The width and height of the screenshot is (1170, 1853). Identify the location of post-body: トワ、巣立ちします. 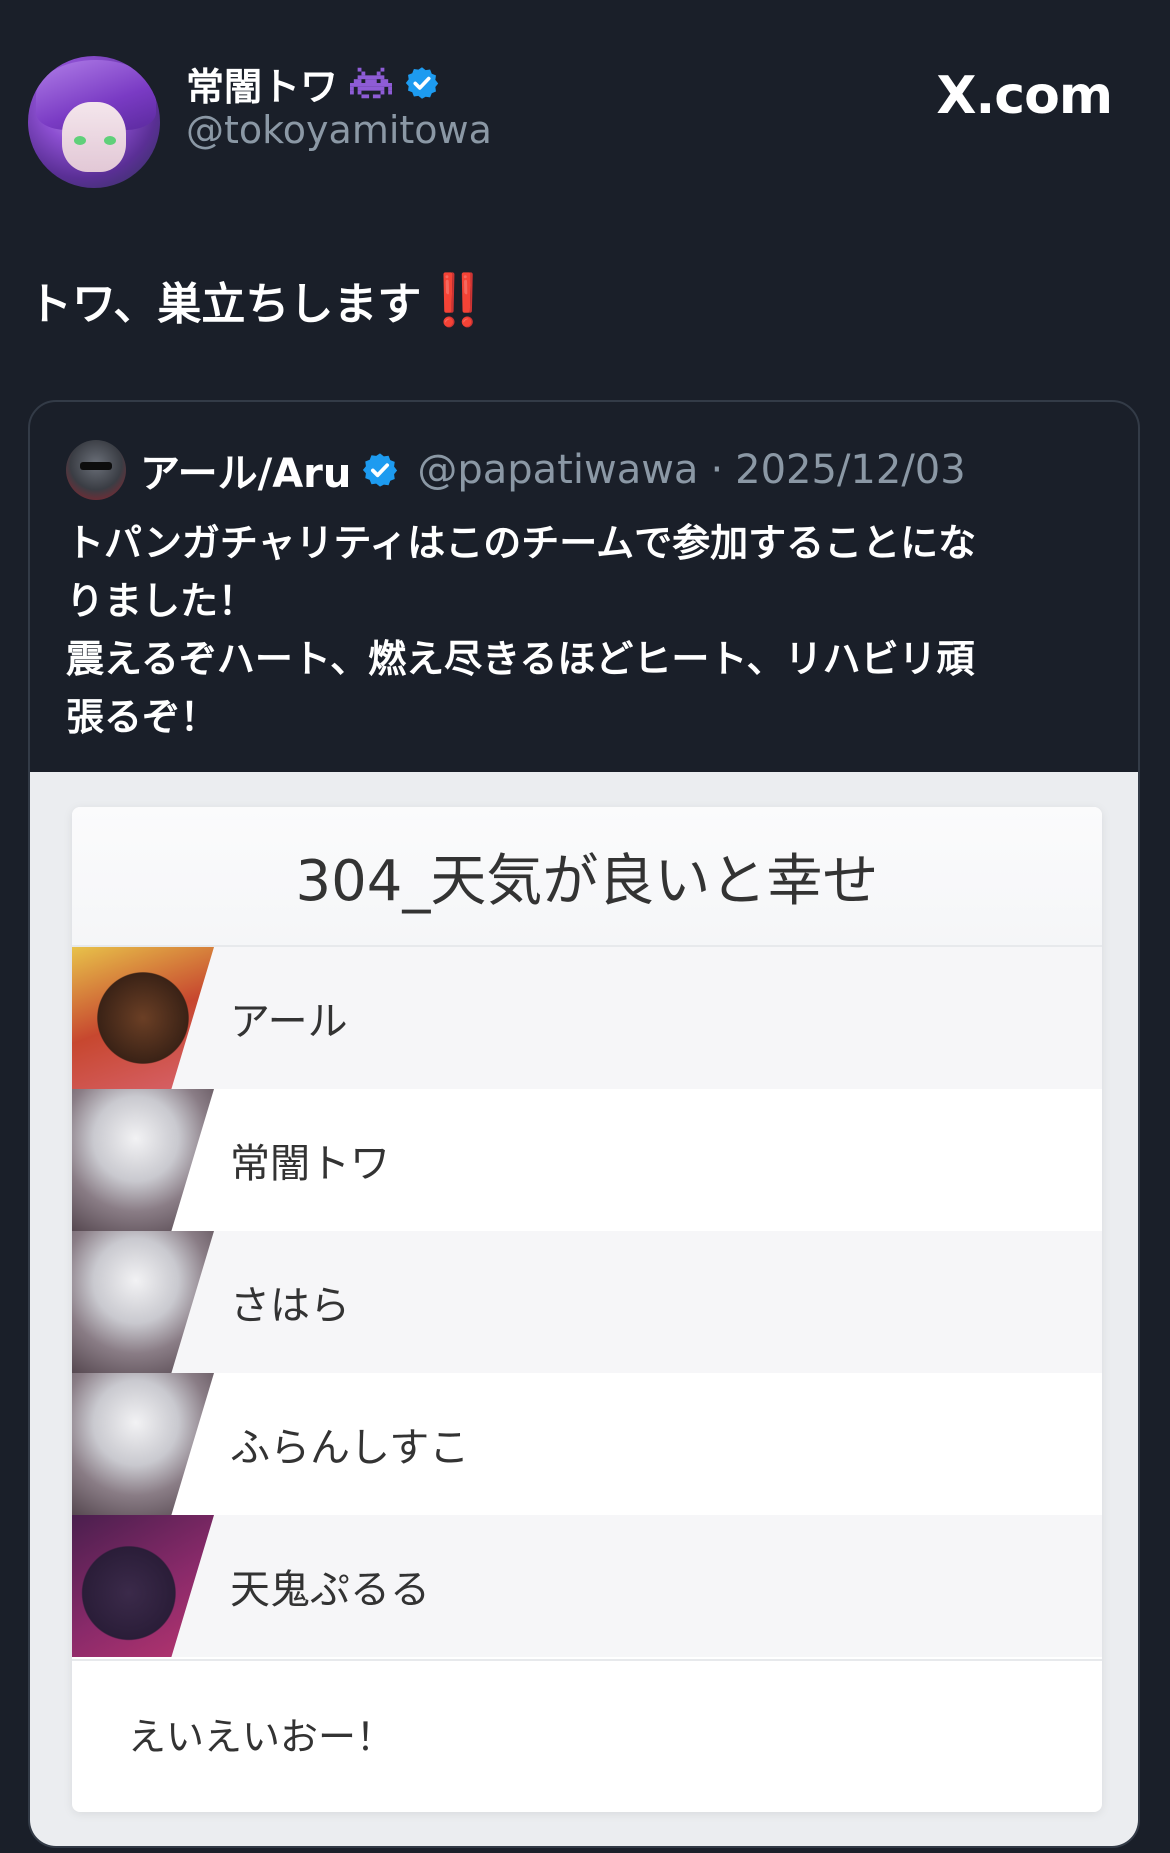
(225, 304).